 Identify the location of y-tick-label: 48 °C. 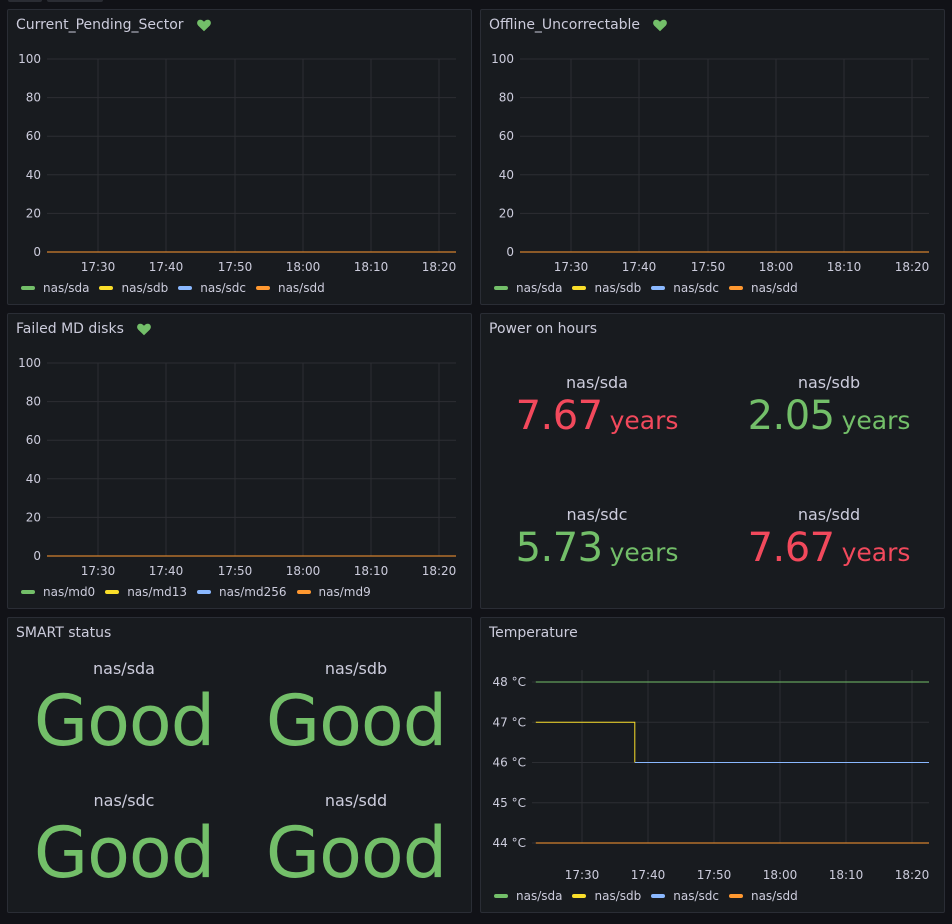
(509, 682).